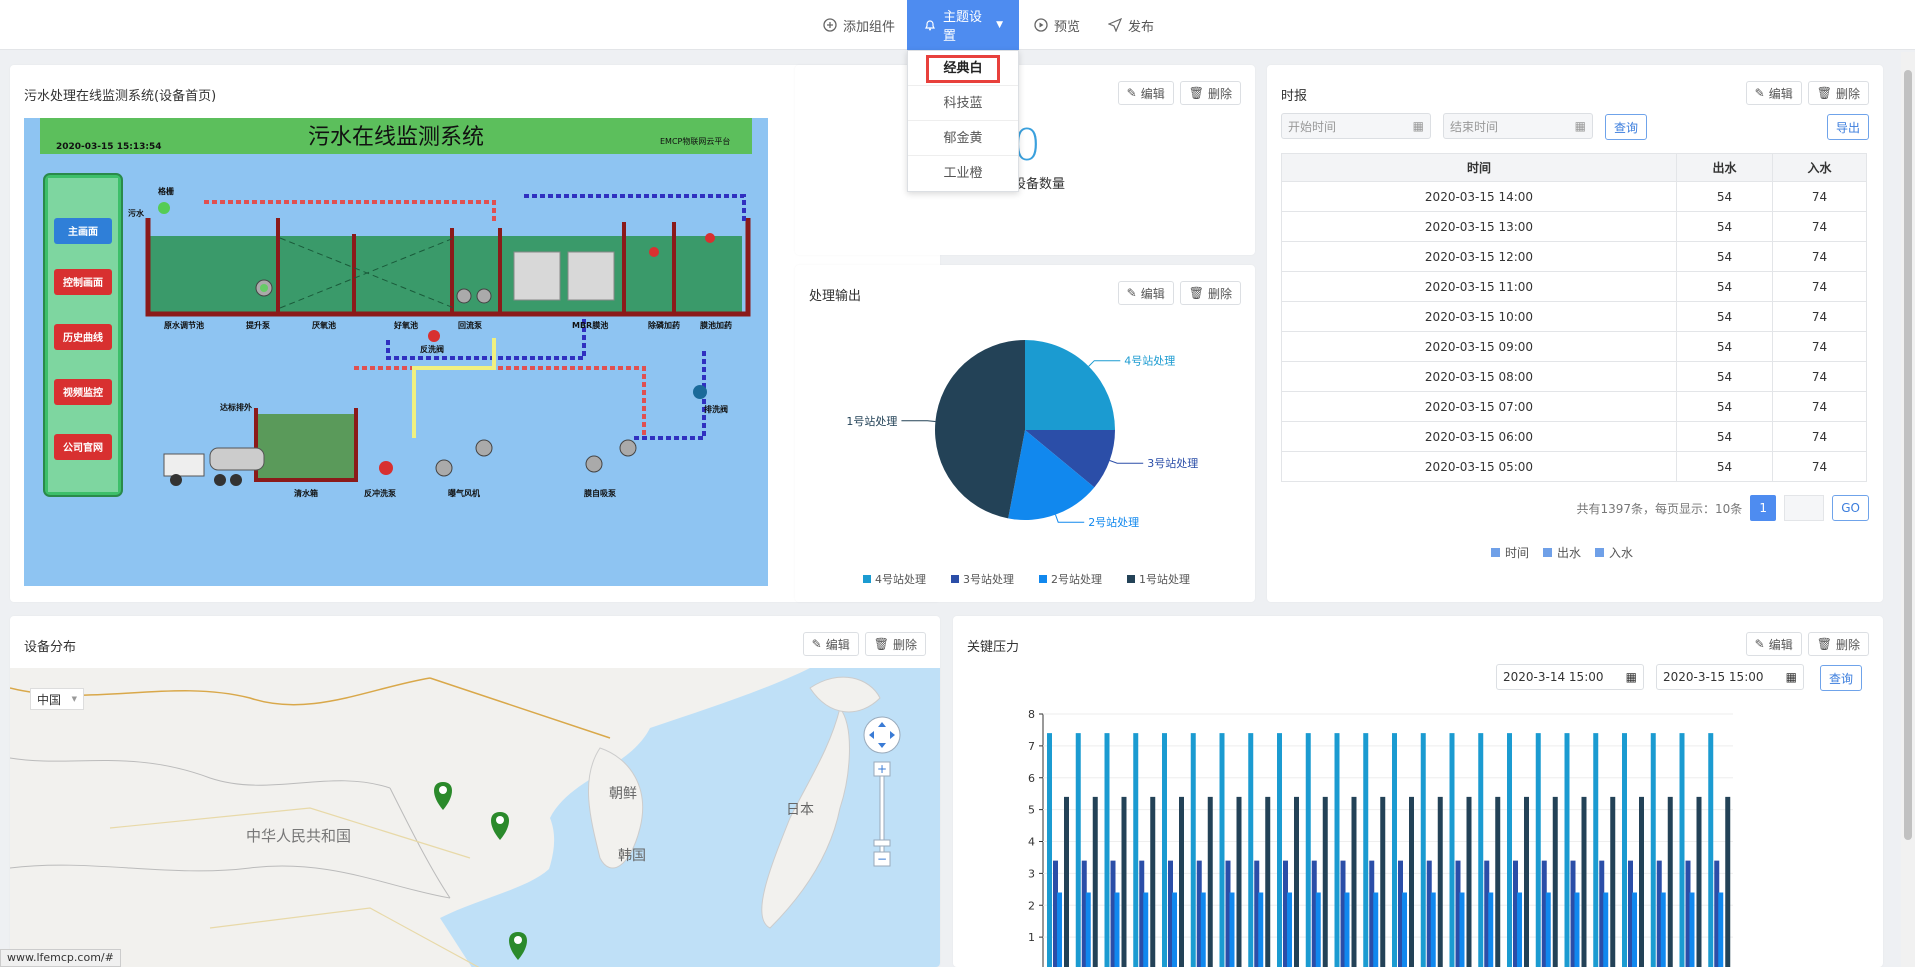 The height and width of the screenshot is (967, 1915). I want to click on go-button: GO, so click(1850, 508).